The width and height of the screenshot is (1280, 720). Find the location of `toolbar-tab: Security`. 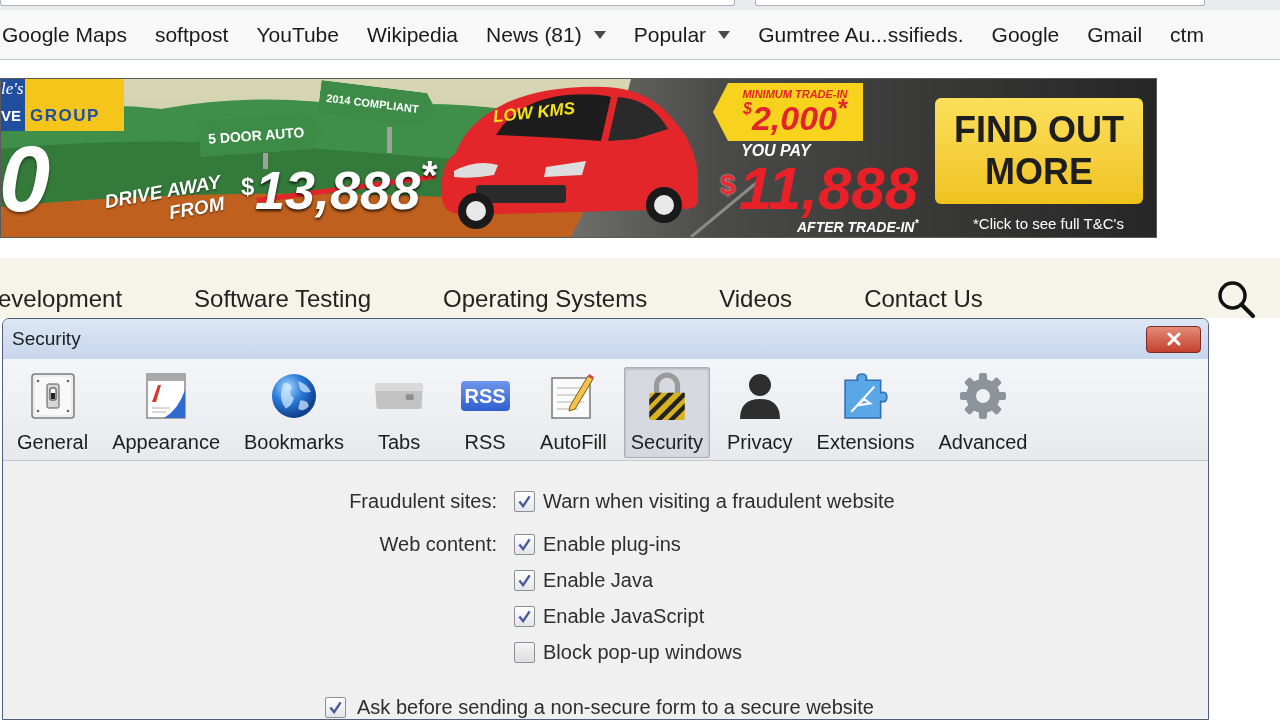

toolbar-tab: Security is located at coordinates (666, 412).